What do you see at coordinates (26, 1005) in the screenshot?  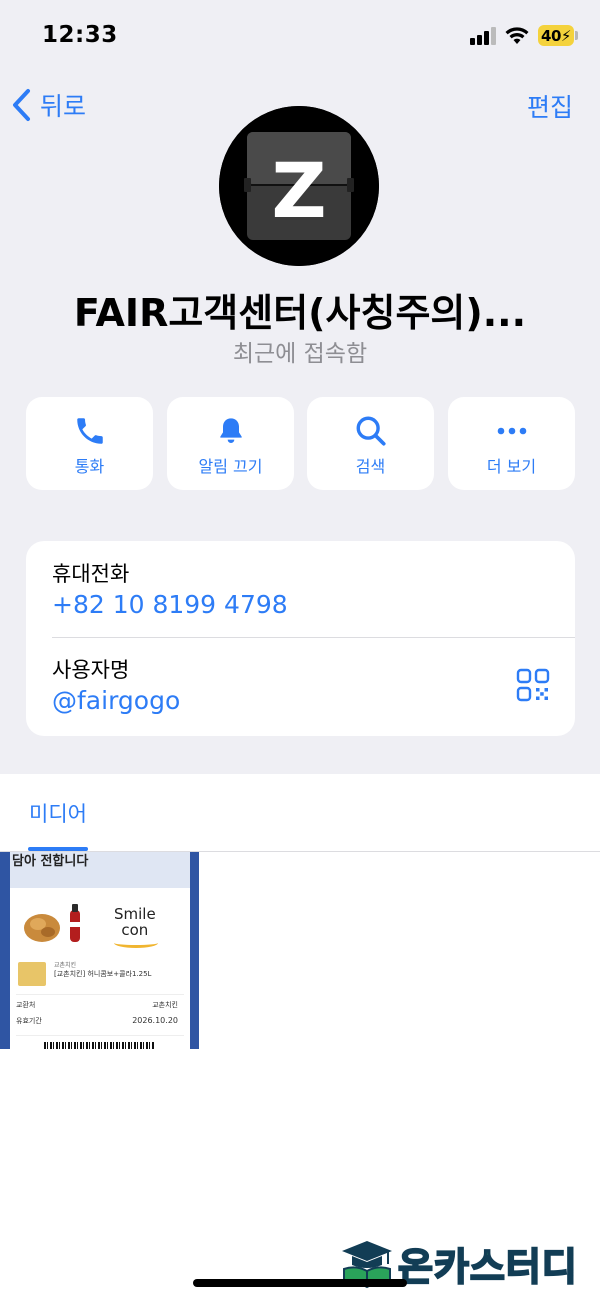 I see `exchange-label: 교환처` at bounding box center [26, 1005].